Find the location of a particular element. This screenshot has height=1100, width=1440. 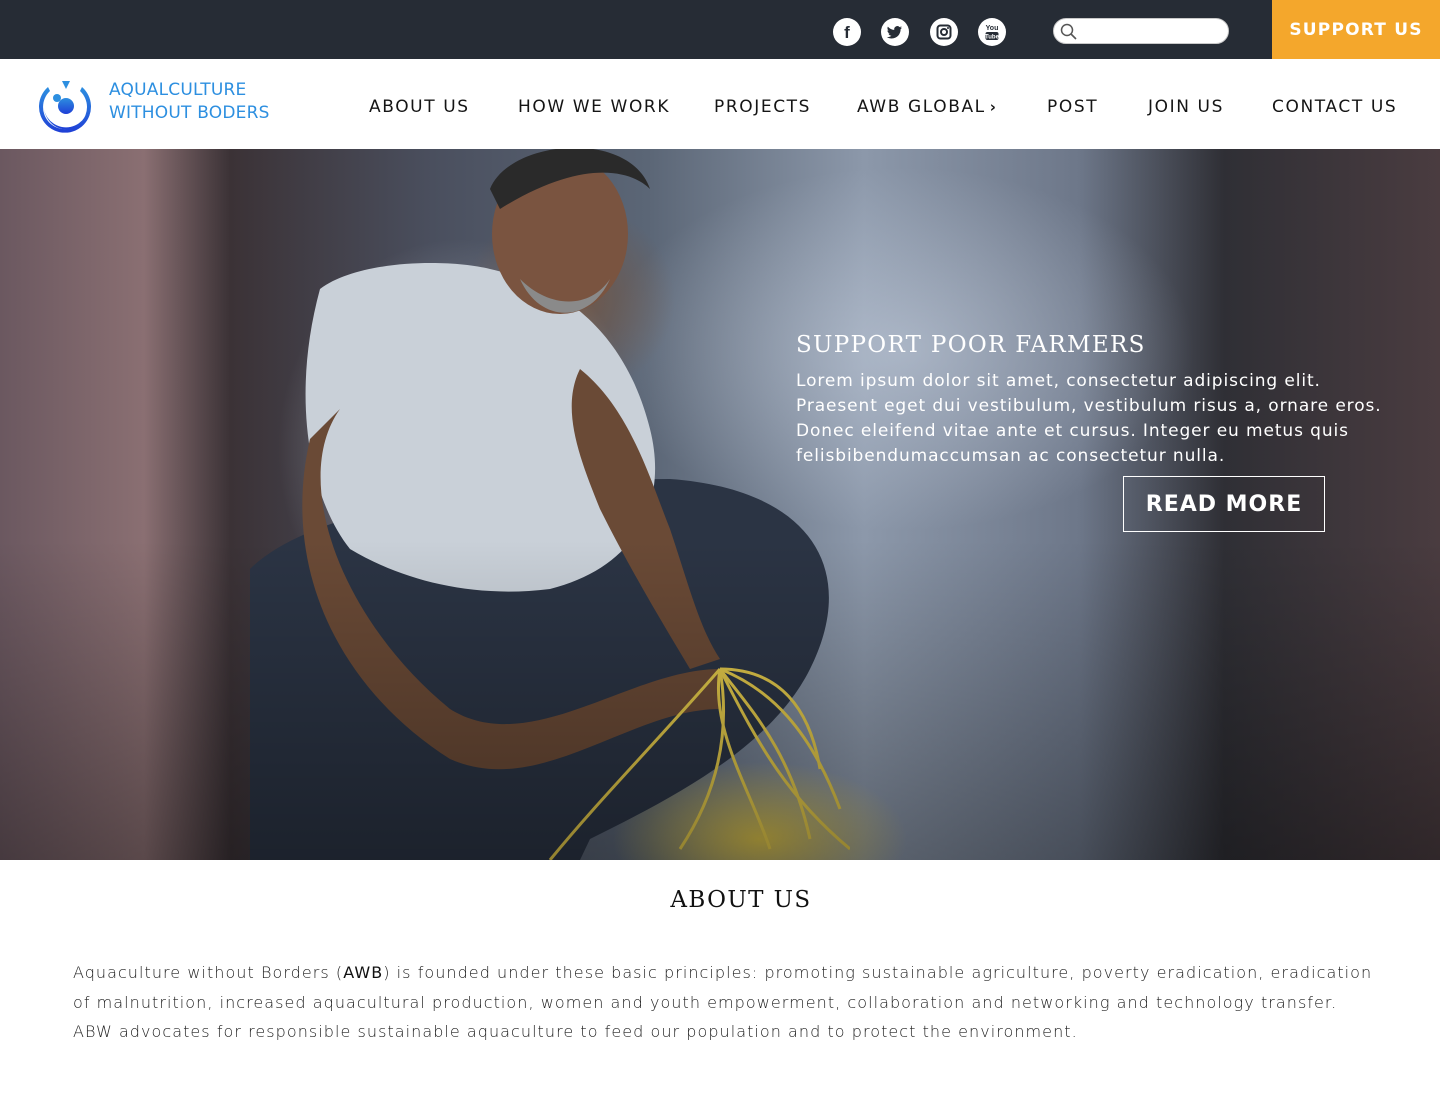

twitter-icon is located at coordinates (895, 32).